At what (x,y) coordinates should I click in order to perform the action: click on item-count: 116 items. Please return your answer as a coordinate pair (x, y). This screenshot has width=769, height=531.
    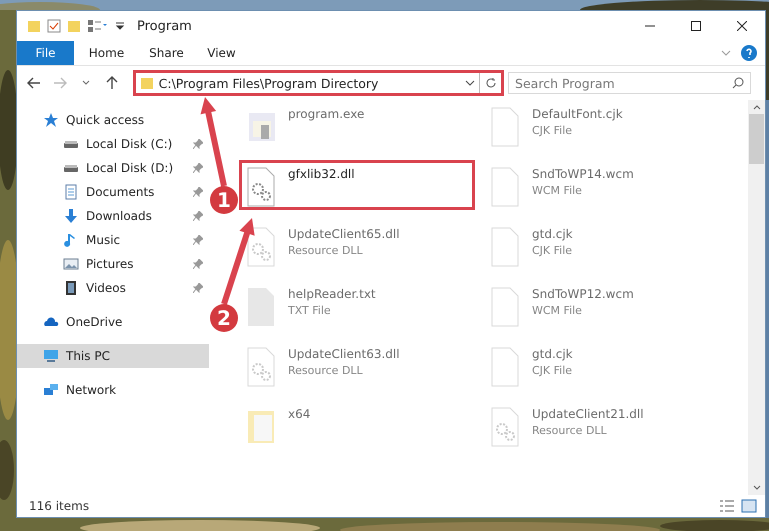
    Looking at the image, I should click on (59, 506).